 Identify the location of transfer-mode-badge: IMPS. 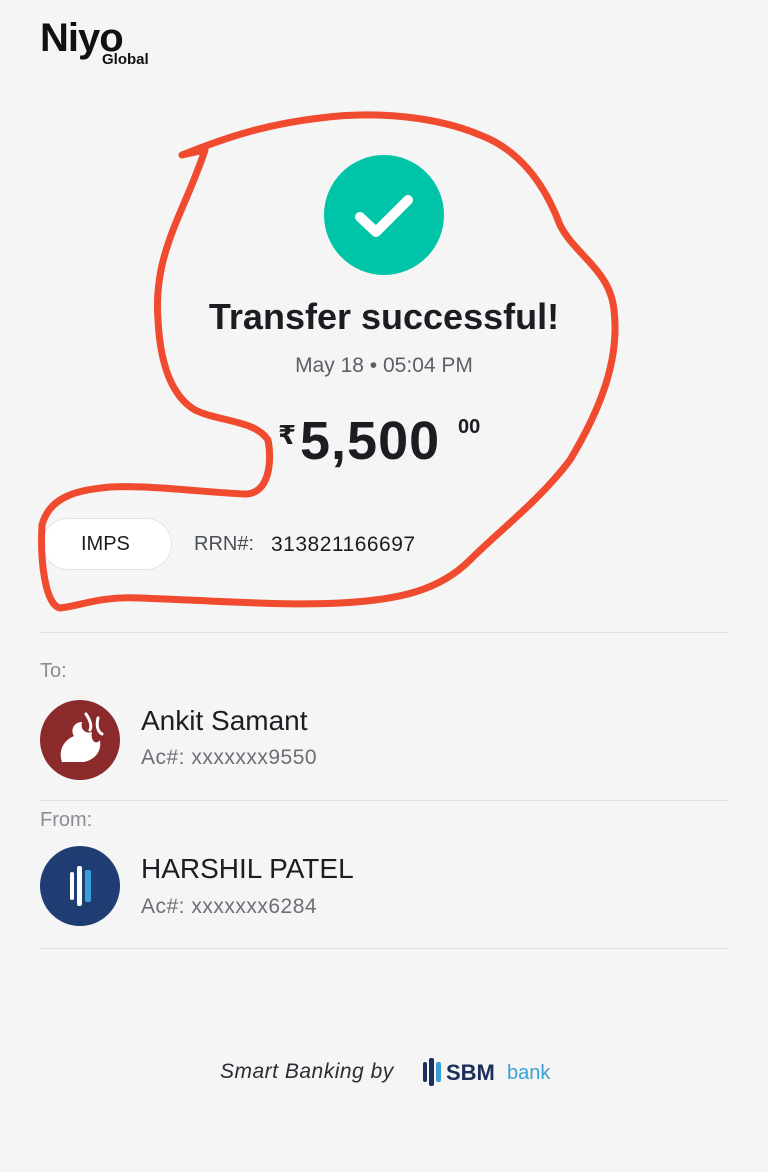
(107, 544).